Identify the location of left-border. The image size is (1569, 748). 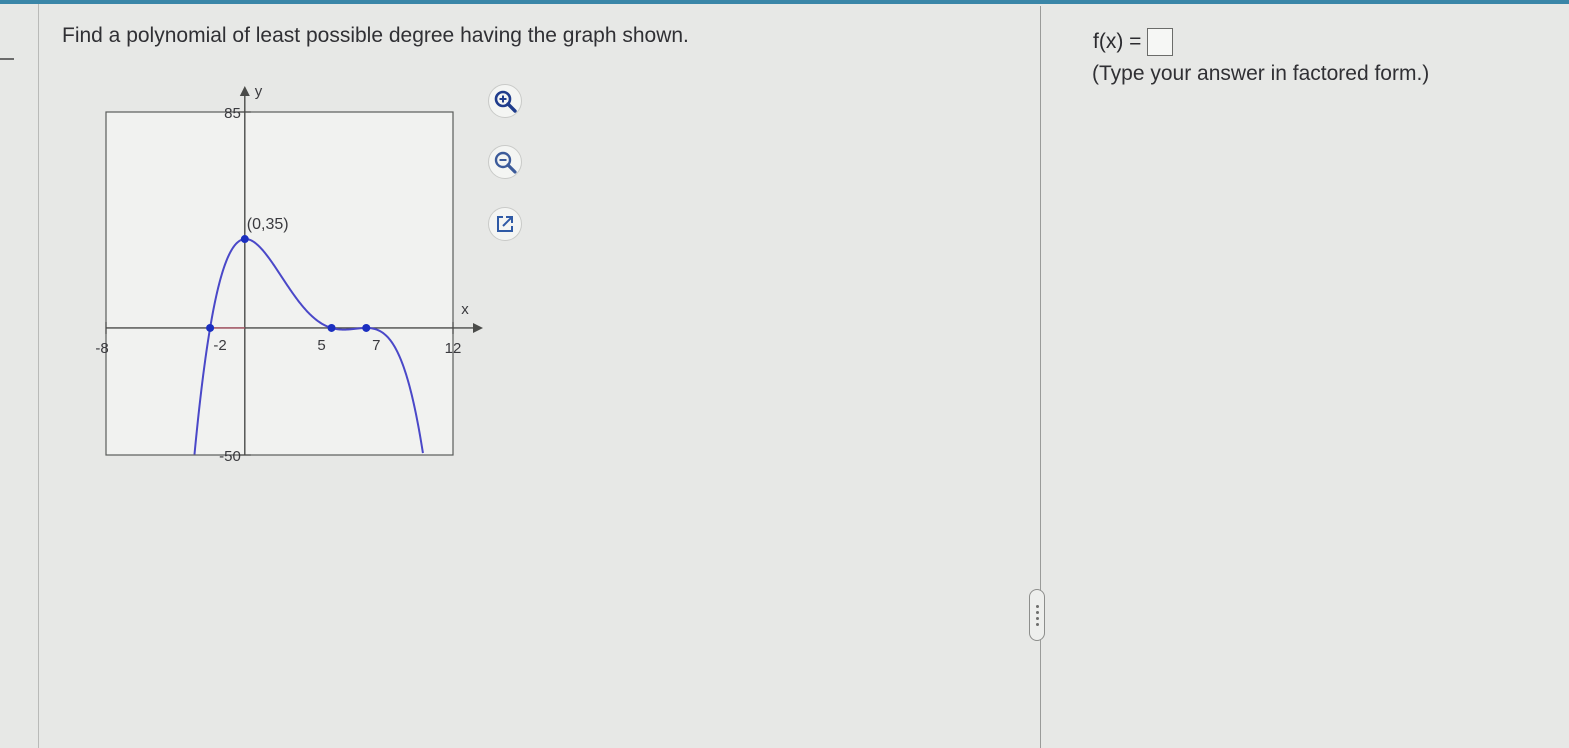
(38, 376).